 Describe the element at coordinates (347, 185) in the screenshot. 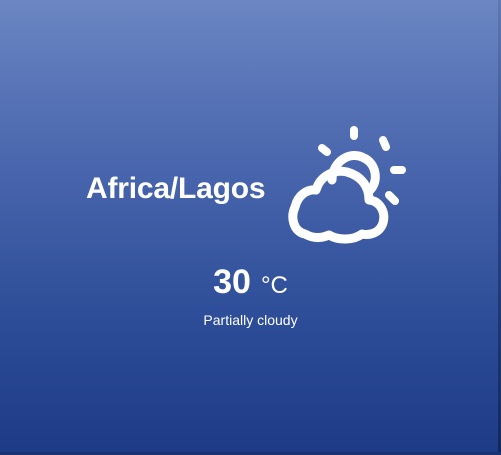

I see `partly-cloudy-icon` at that location.